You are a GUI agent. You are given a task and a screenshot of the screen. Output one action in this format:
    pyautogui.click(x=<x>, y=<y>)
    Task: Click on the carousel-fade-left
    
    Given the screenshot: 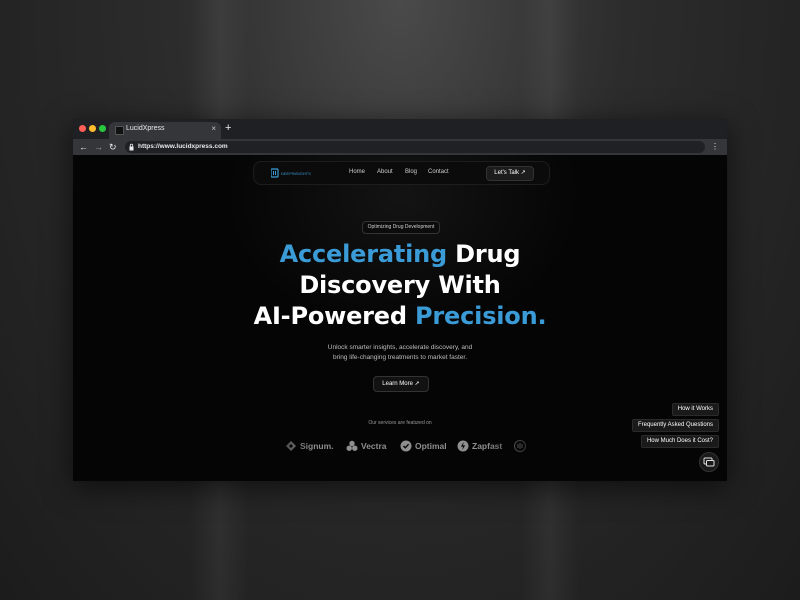 What is the action you would take?
    pyautogui.click(x=283, y=446)
    